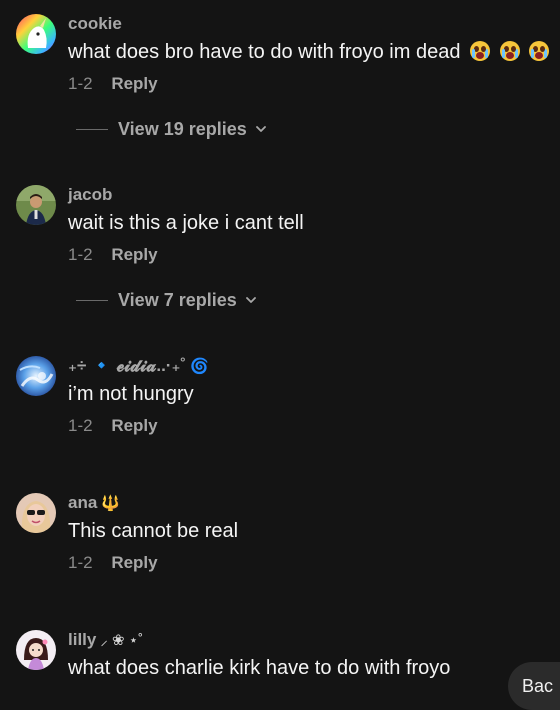  What do you see at coordinates (534, 686) in the screenshot?
I see `back-button: Bac` at bounding box center [534, 686].